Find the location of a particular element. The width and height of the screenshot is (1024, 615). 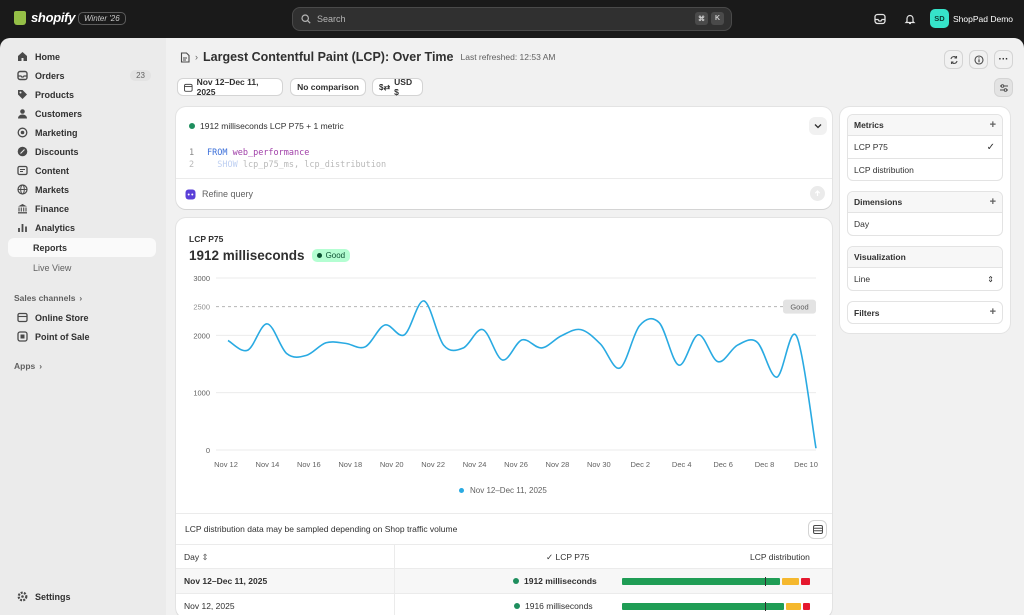

filters-section: Filters + is located at coordinates (925, 312).